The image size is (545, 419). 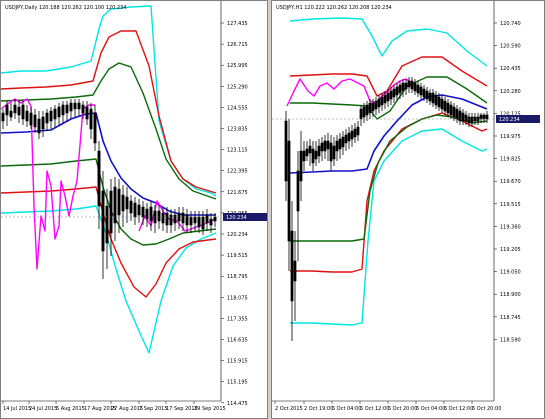 What do you see at coordinates (510, 182) in the screenshot?
I see `price-label: 119.670` at bounding box center [510, 182].